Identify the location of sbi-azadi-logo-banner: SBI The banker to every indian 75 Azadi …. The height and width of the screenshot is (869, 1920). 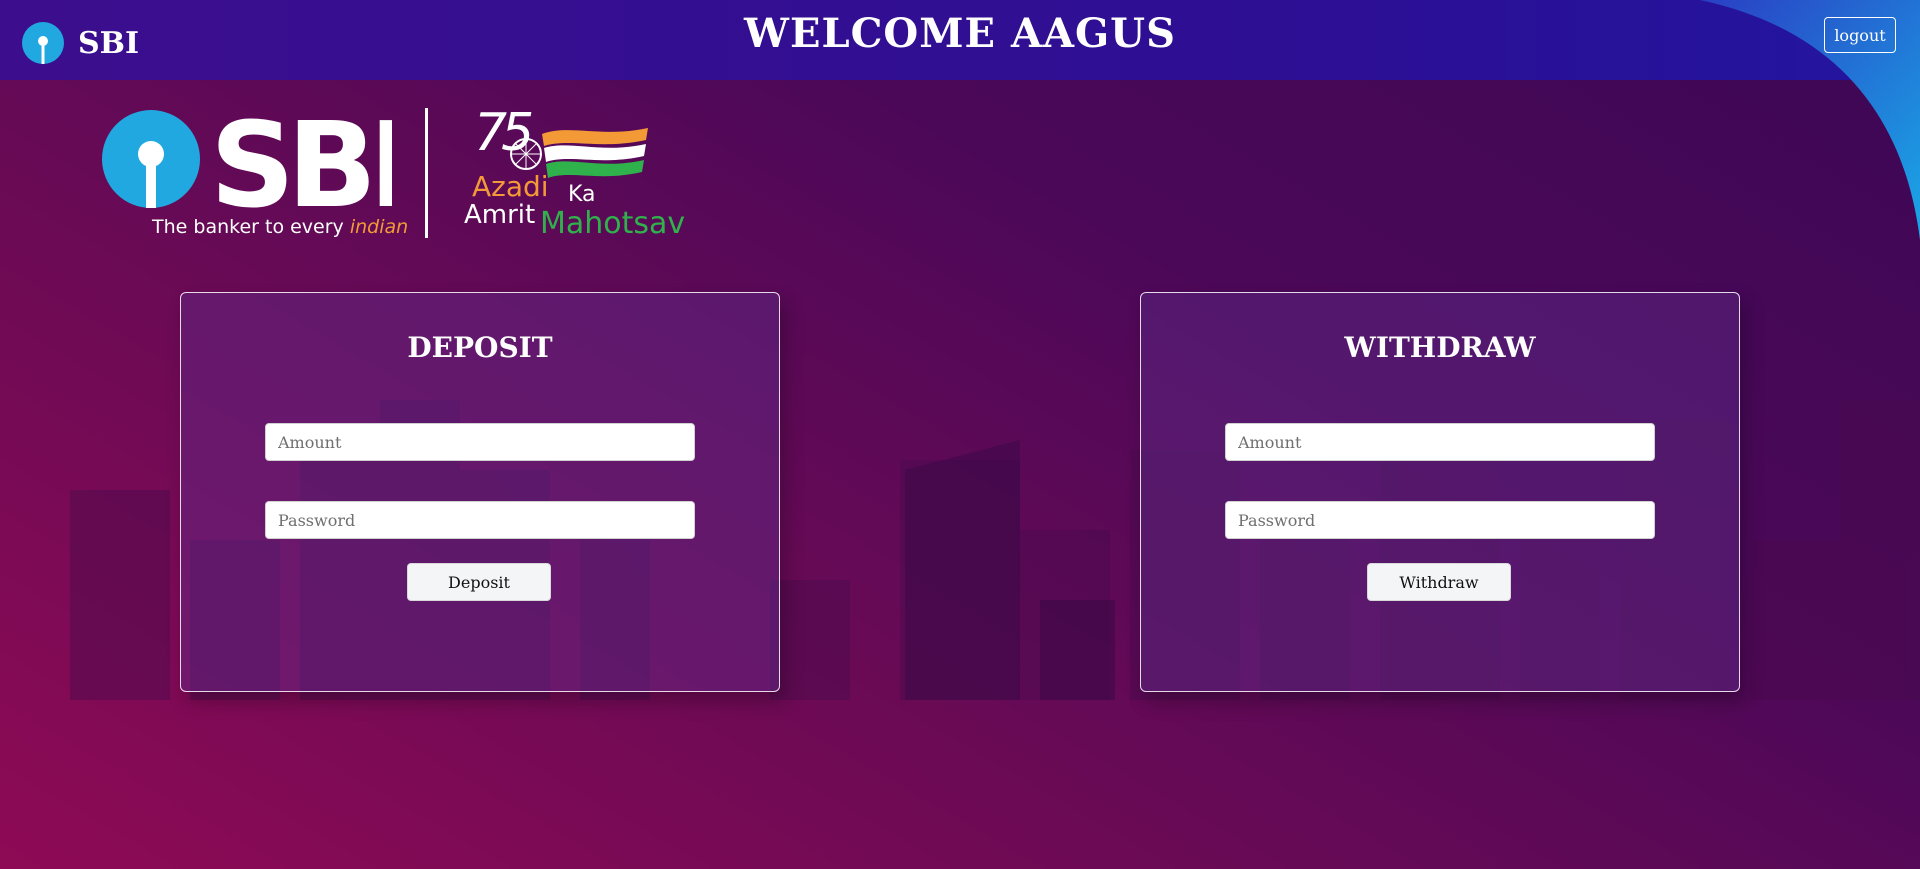
(400, 174).